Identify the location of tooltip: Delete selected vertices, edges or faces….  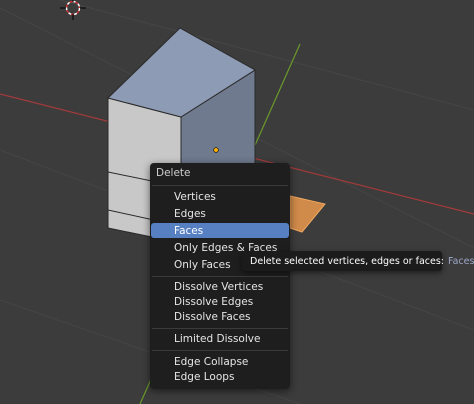
(358, 261).